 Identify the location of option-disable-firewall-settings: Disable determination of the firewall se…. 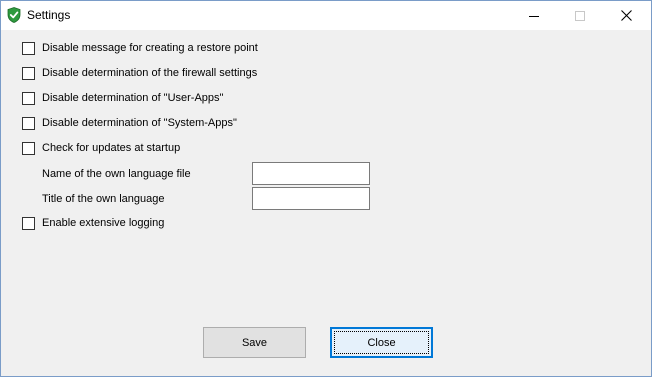
(139, 73).